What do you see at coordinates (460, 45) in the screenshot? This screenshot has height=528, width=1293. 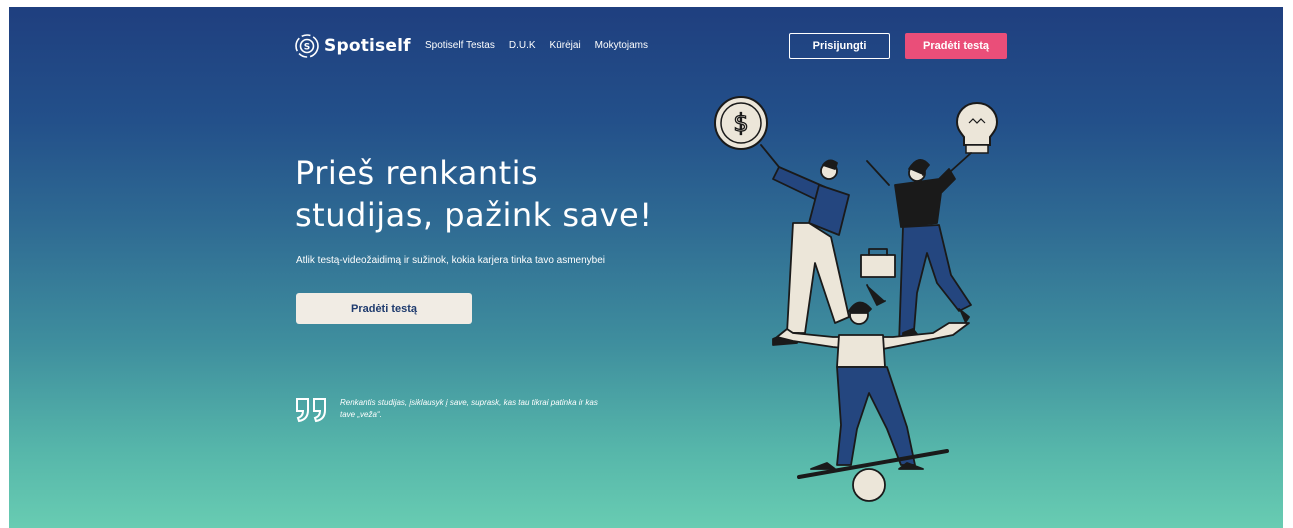 I see `nav-link-spotiself-testas: Spotiself Testas` at bounding box center [460, 45].